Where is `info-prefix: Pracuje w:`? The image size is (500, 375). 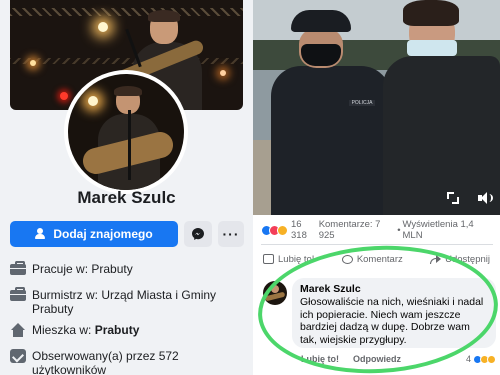
info-prefix: Pracuje w: is located at coordinates (62, 269).